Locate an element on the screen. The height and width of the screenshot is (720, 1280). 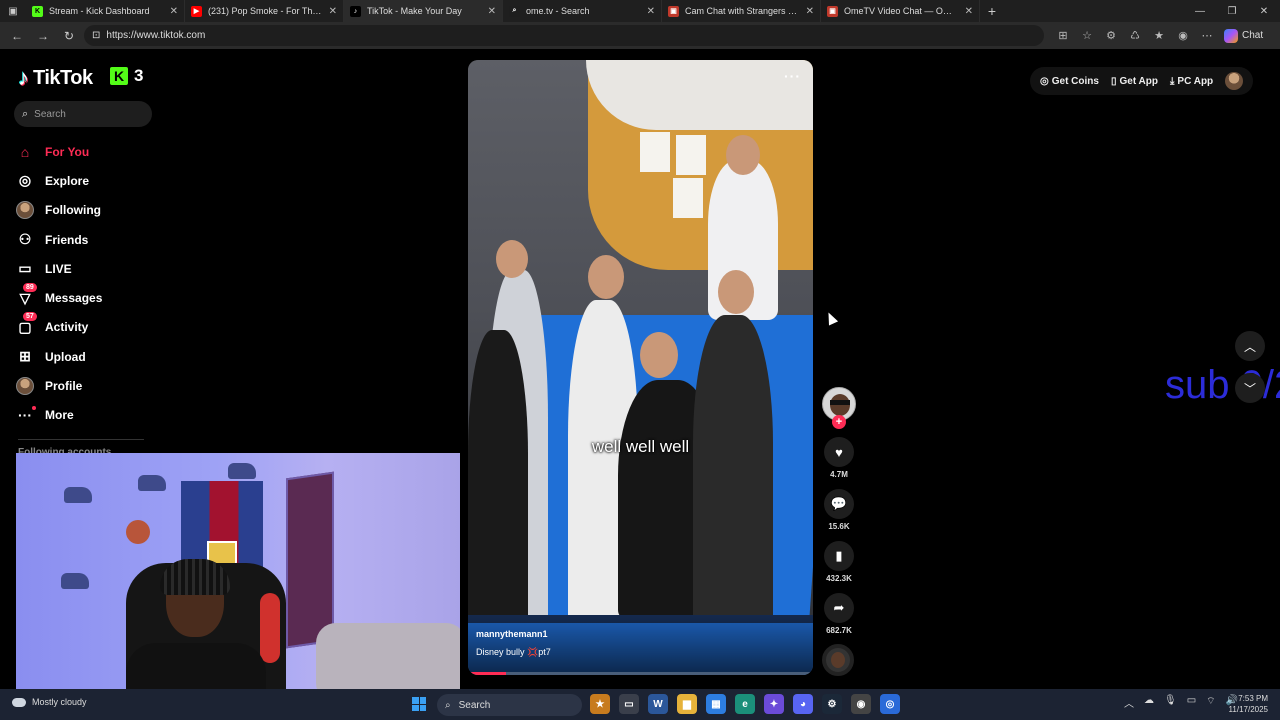
sidebar-item-messages: ▽ 89 Messages is located at coordinates (91, 297).